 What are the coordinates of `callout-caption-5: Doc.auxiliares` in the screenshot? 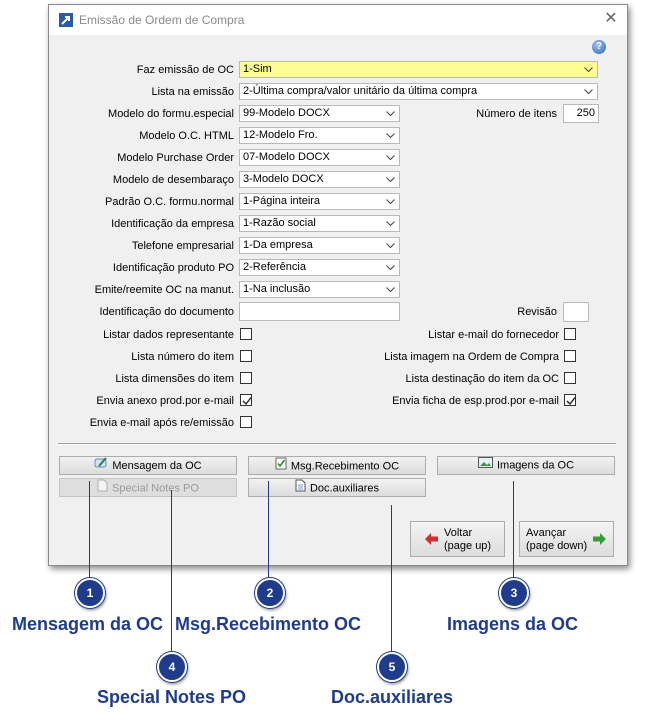 It's located at (392, 697).